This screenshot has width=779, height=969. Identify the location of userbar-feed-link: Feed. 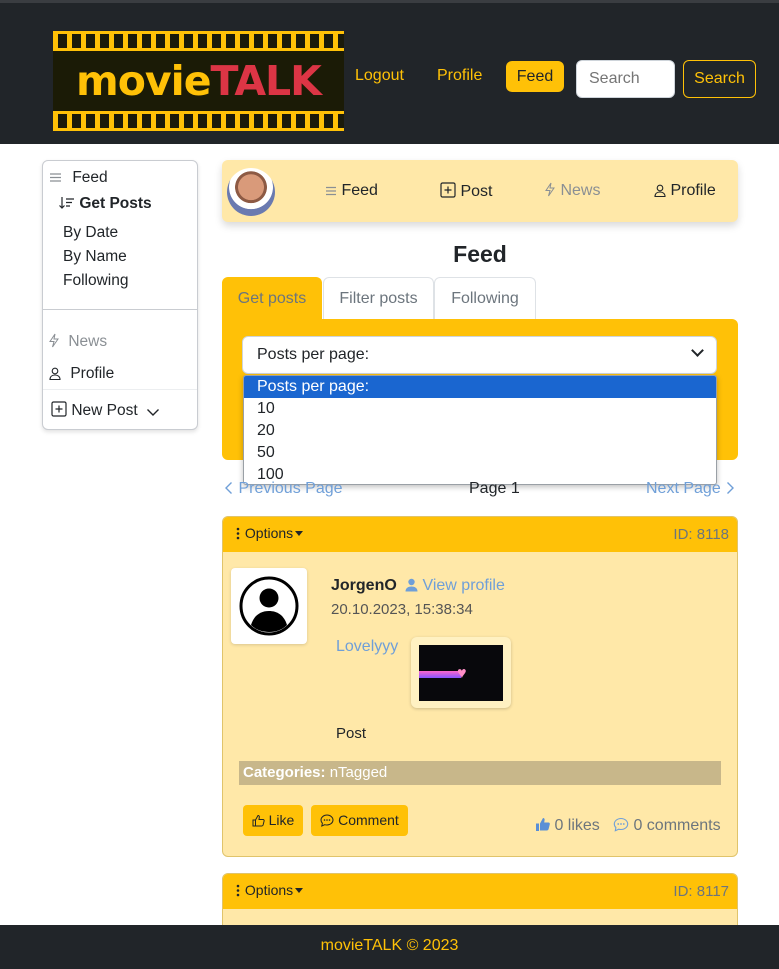
(351, 191).